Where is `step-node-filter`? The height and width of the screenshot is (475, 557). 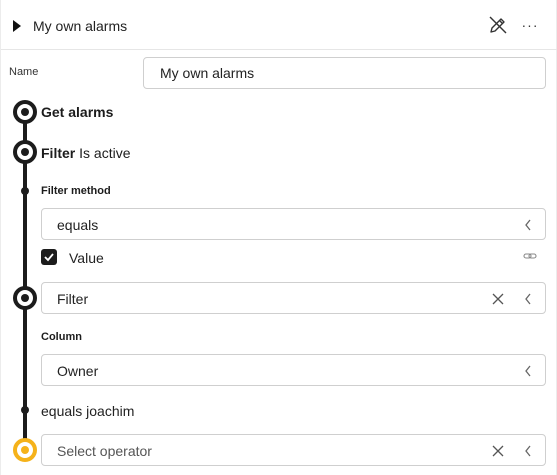 step-node-filter is located at coordinates (25, 152).